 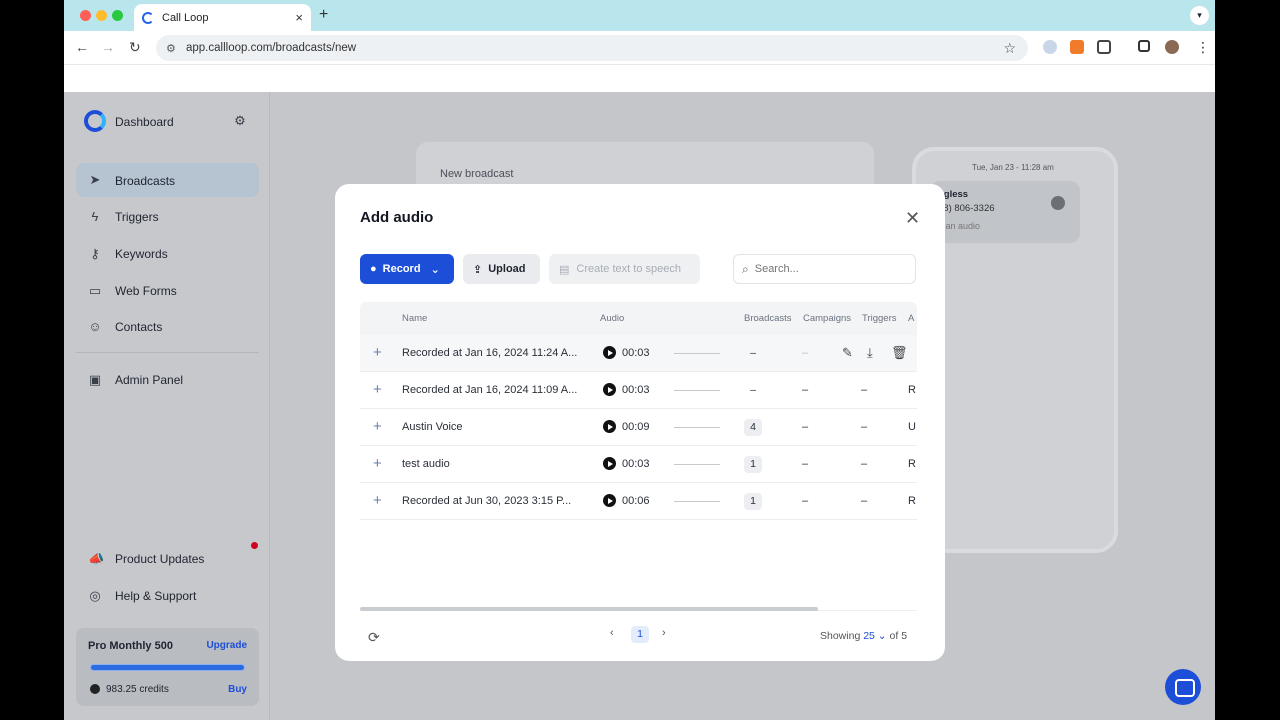 What do you see at coordinates (137, 689) in the screenshot?
I see `credits-text: 983.25 credits` at bounding box center [137, 689].